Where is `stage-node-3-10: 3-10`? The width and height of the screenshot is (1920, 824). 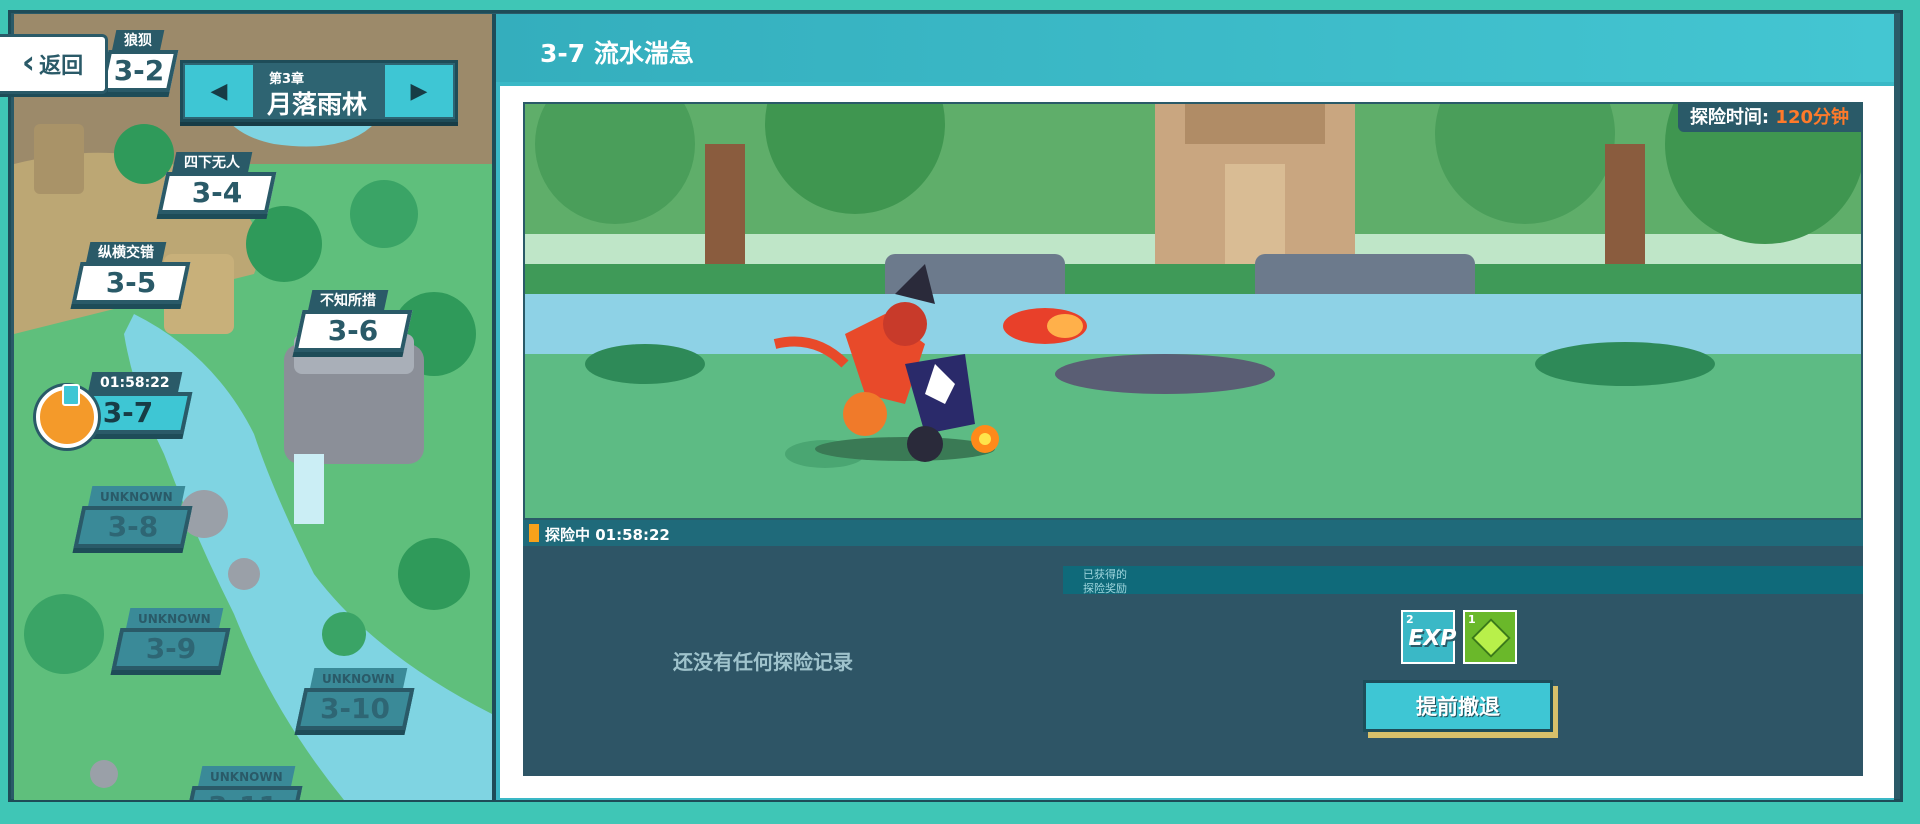 stage-node-3-10: 3-10 is located at coordinates (355, 709).